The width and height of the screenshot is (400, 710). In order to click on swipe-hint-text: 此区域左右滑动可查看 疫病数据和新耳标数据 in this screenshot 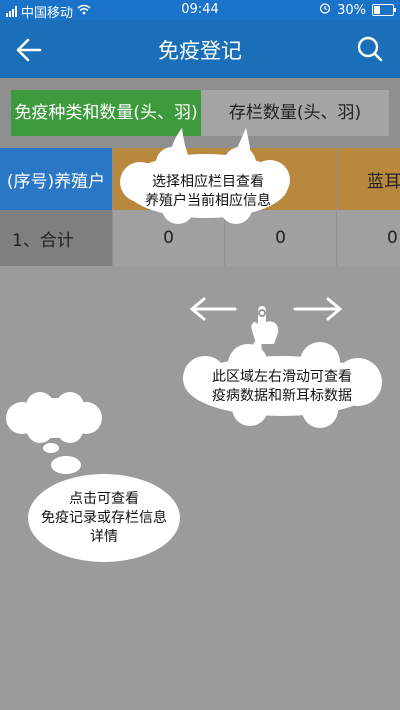, I will do `click(282, 387)`.